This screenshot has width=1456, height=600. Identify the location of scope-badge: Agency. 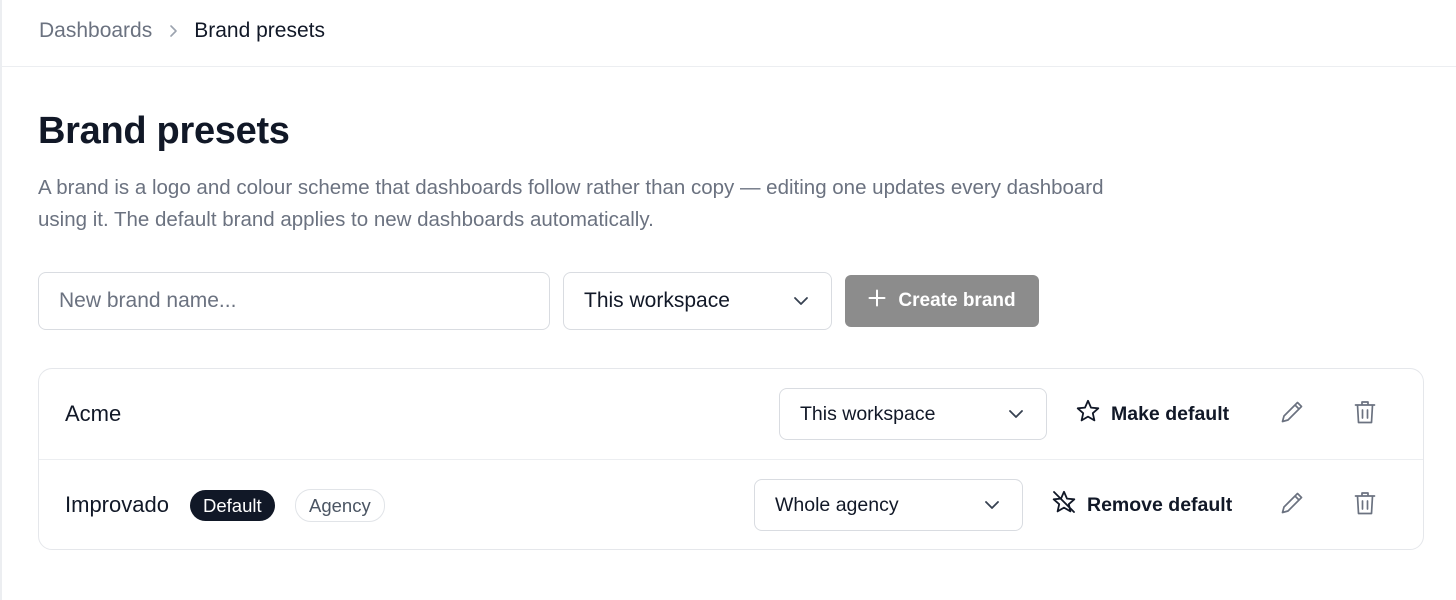
(340, 505).